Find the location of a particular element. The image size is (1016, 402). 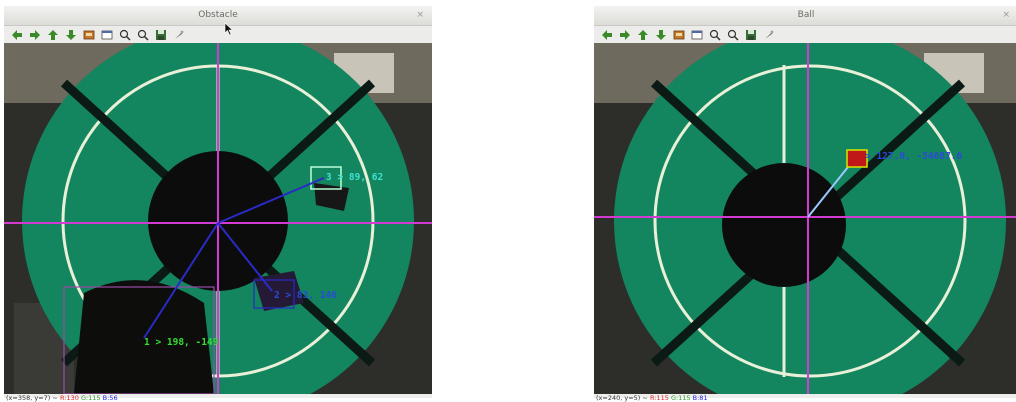

obstacle-3-label: 3 > 89, 62 is located at coordinates (355, 177).